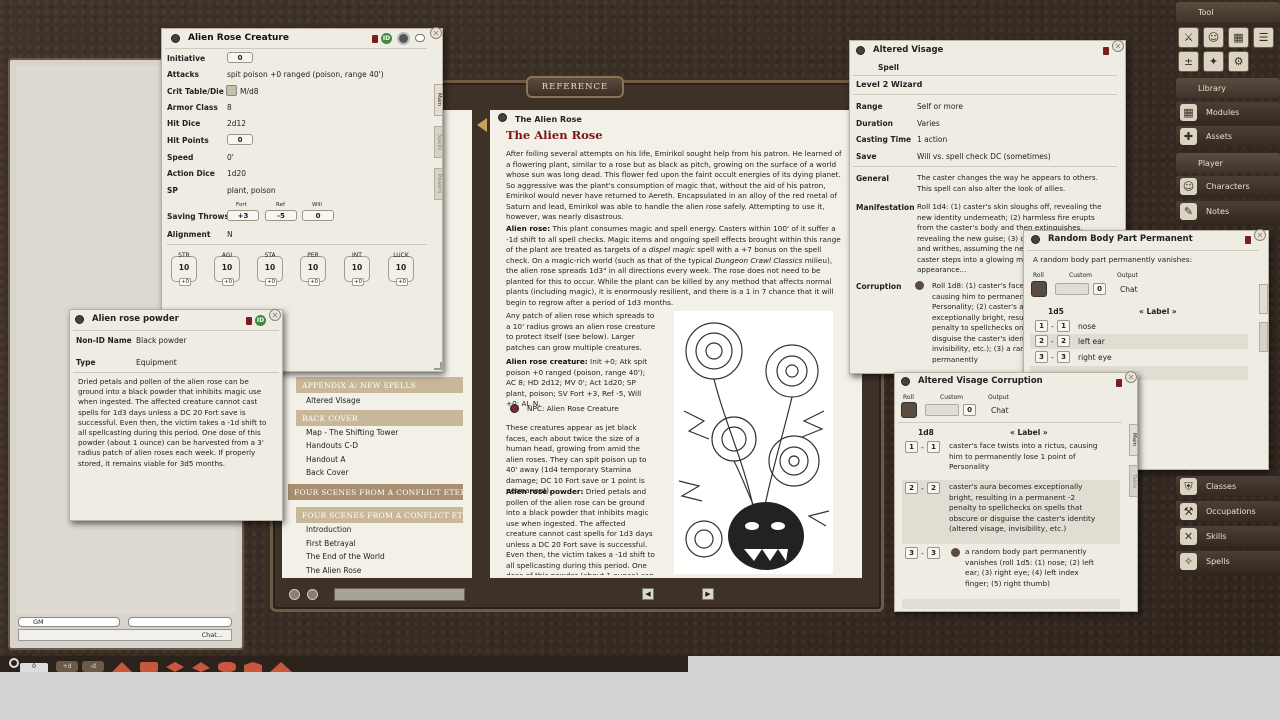 This screenshot has width=1280, height=720. Describe the element at coordinates (899, 50) in the screenshot. I see `spell-titlebar: Altered Visage` at that location.